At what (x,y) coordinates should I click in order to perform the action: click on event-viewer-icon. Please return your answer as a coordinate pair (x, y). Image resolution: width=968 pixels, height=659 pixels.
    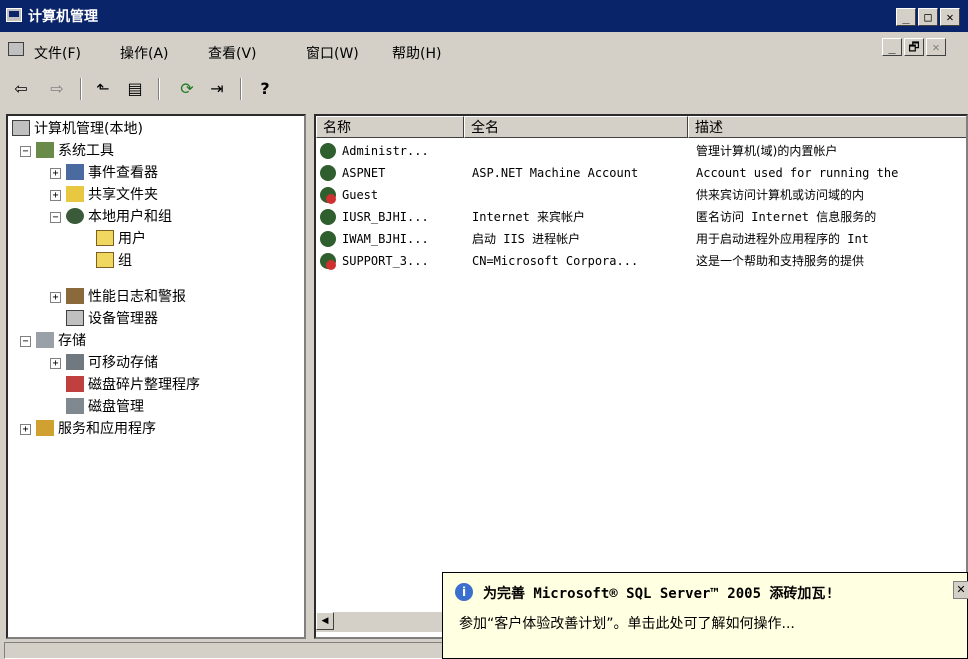
    Looking at the image, I should click on (75, 172).